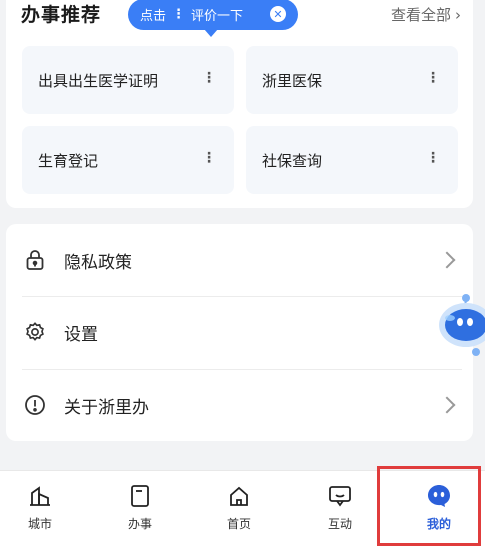 Image resolution: width=485 pixels, height=547 pixels. I want to click on see-all-label: 查看全部, so click(420, 15).